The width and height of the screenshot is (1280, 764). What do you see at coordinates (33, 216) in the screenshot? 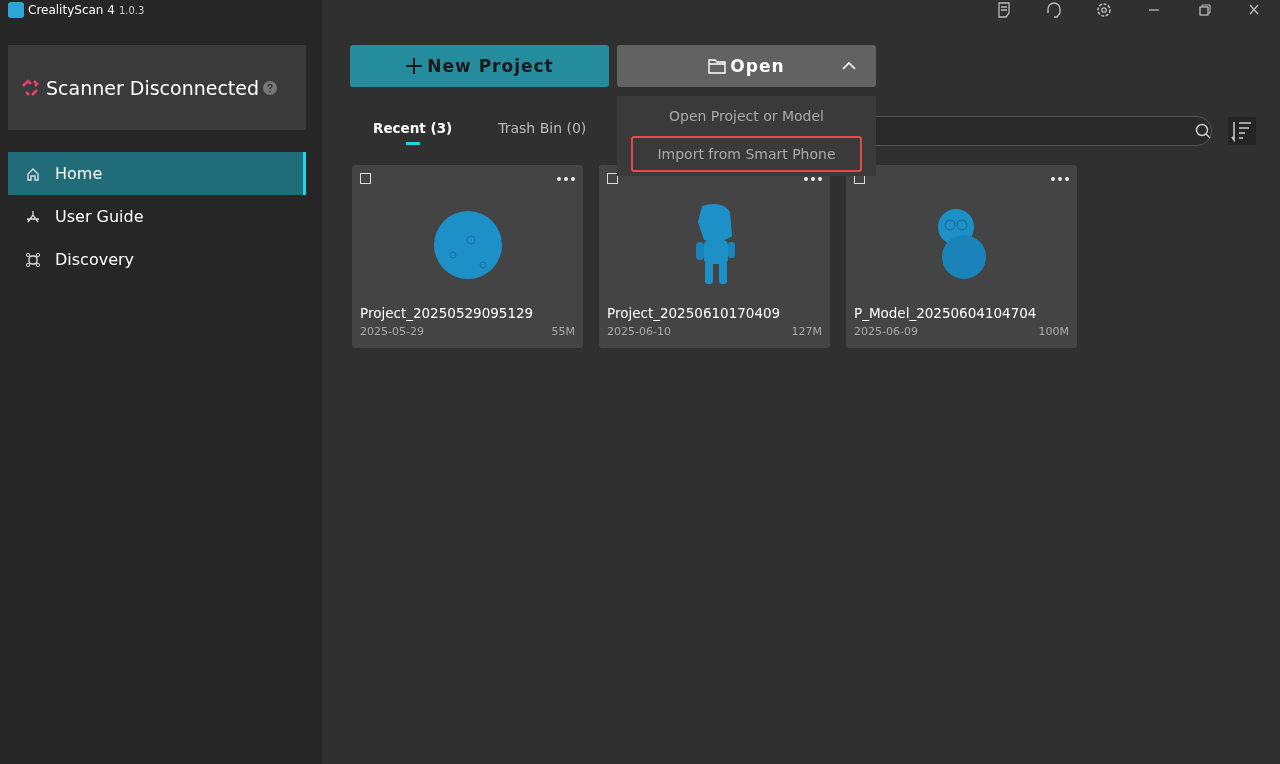
I see `guide-icon` at bounding box center [33, 216].